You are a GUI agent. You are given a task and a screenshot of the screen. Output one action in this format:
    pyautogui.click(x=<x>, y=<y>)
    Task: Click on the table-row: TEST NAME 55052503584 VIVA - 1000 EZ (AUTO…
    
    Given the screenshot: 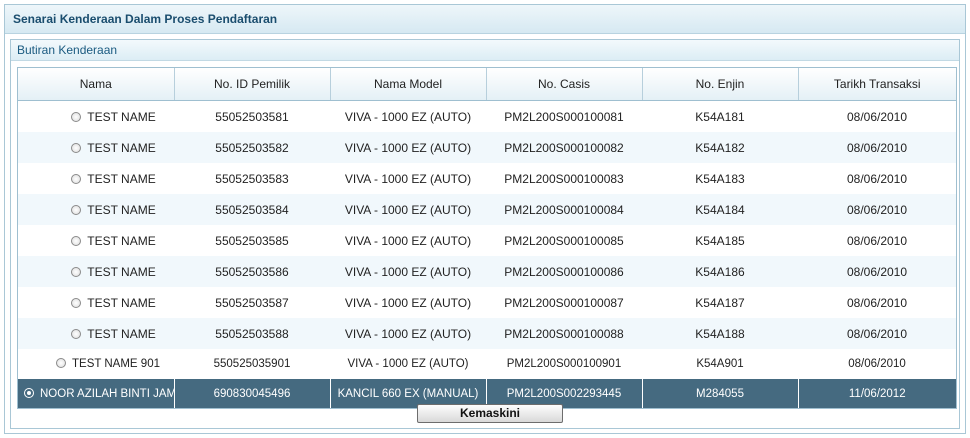 What is the action you would take?
    pyautogui.click(x=487, y=209)
    